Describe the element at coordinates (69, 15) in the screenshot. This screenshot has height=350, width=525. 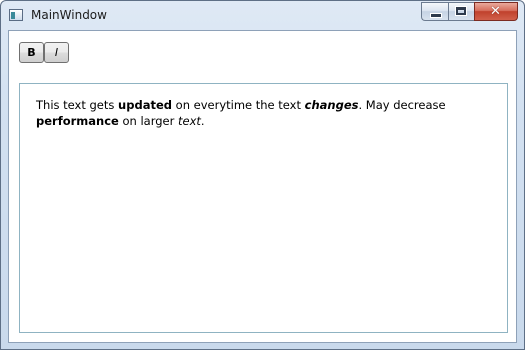
I see `window-title: MainWindow` at that location.